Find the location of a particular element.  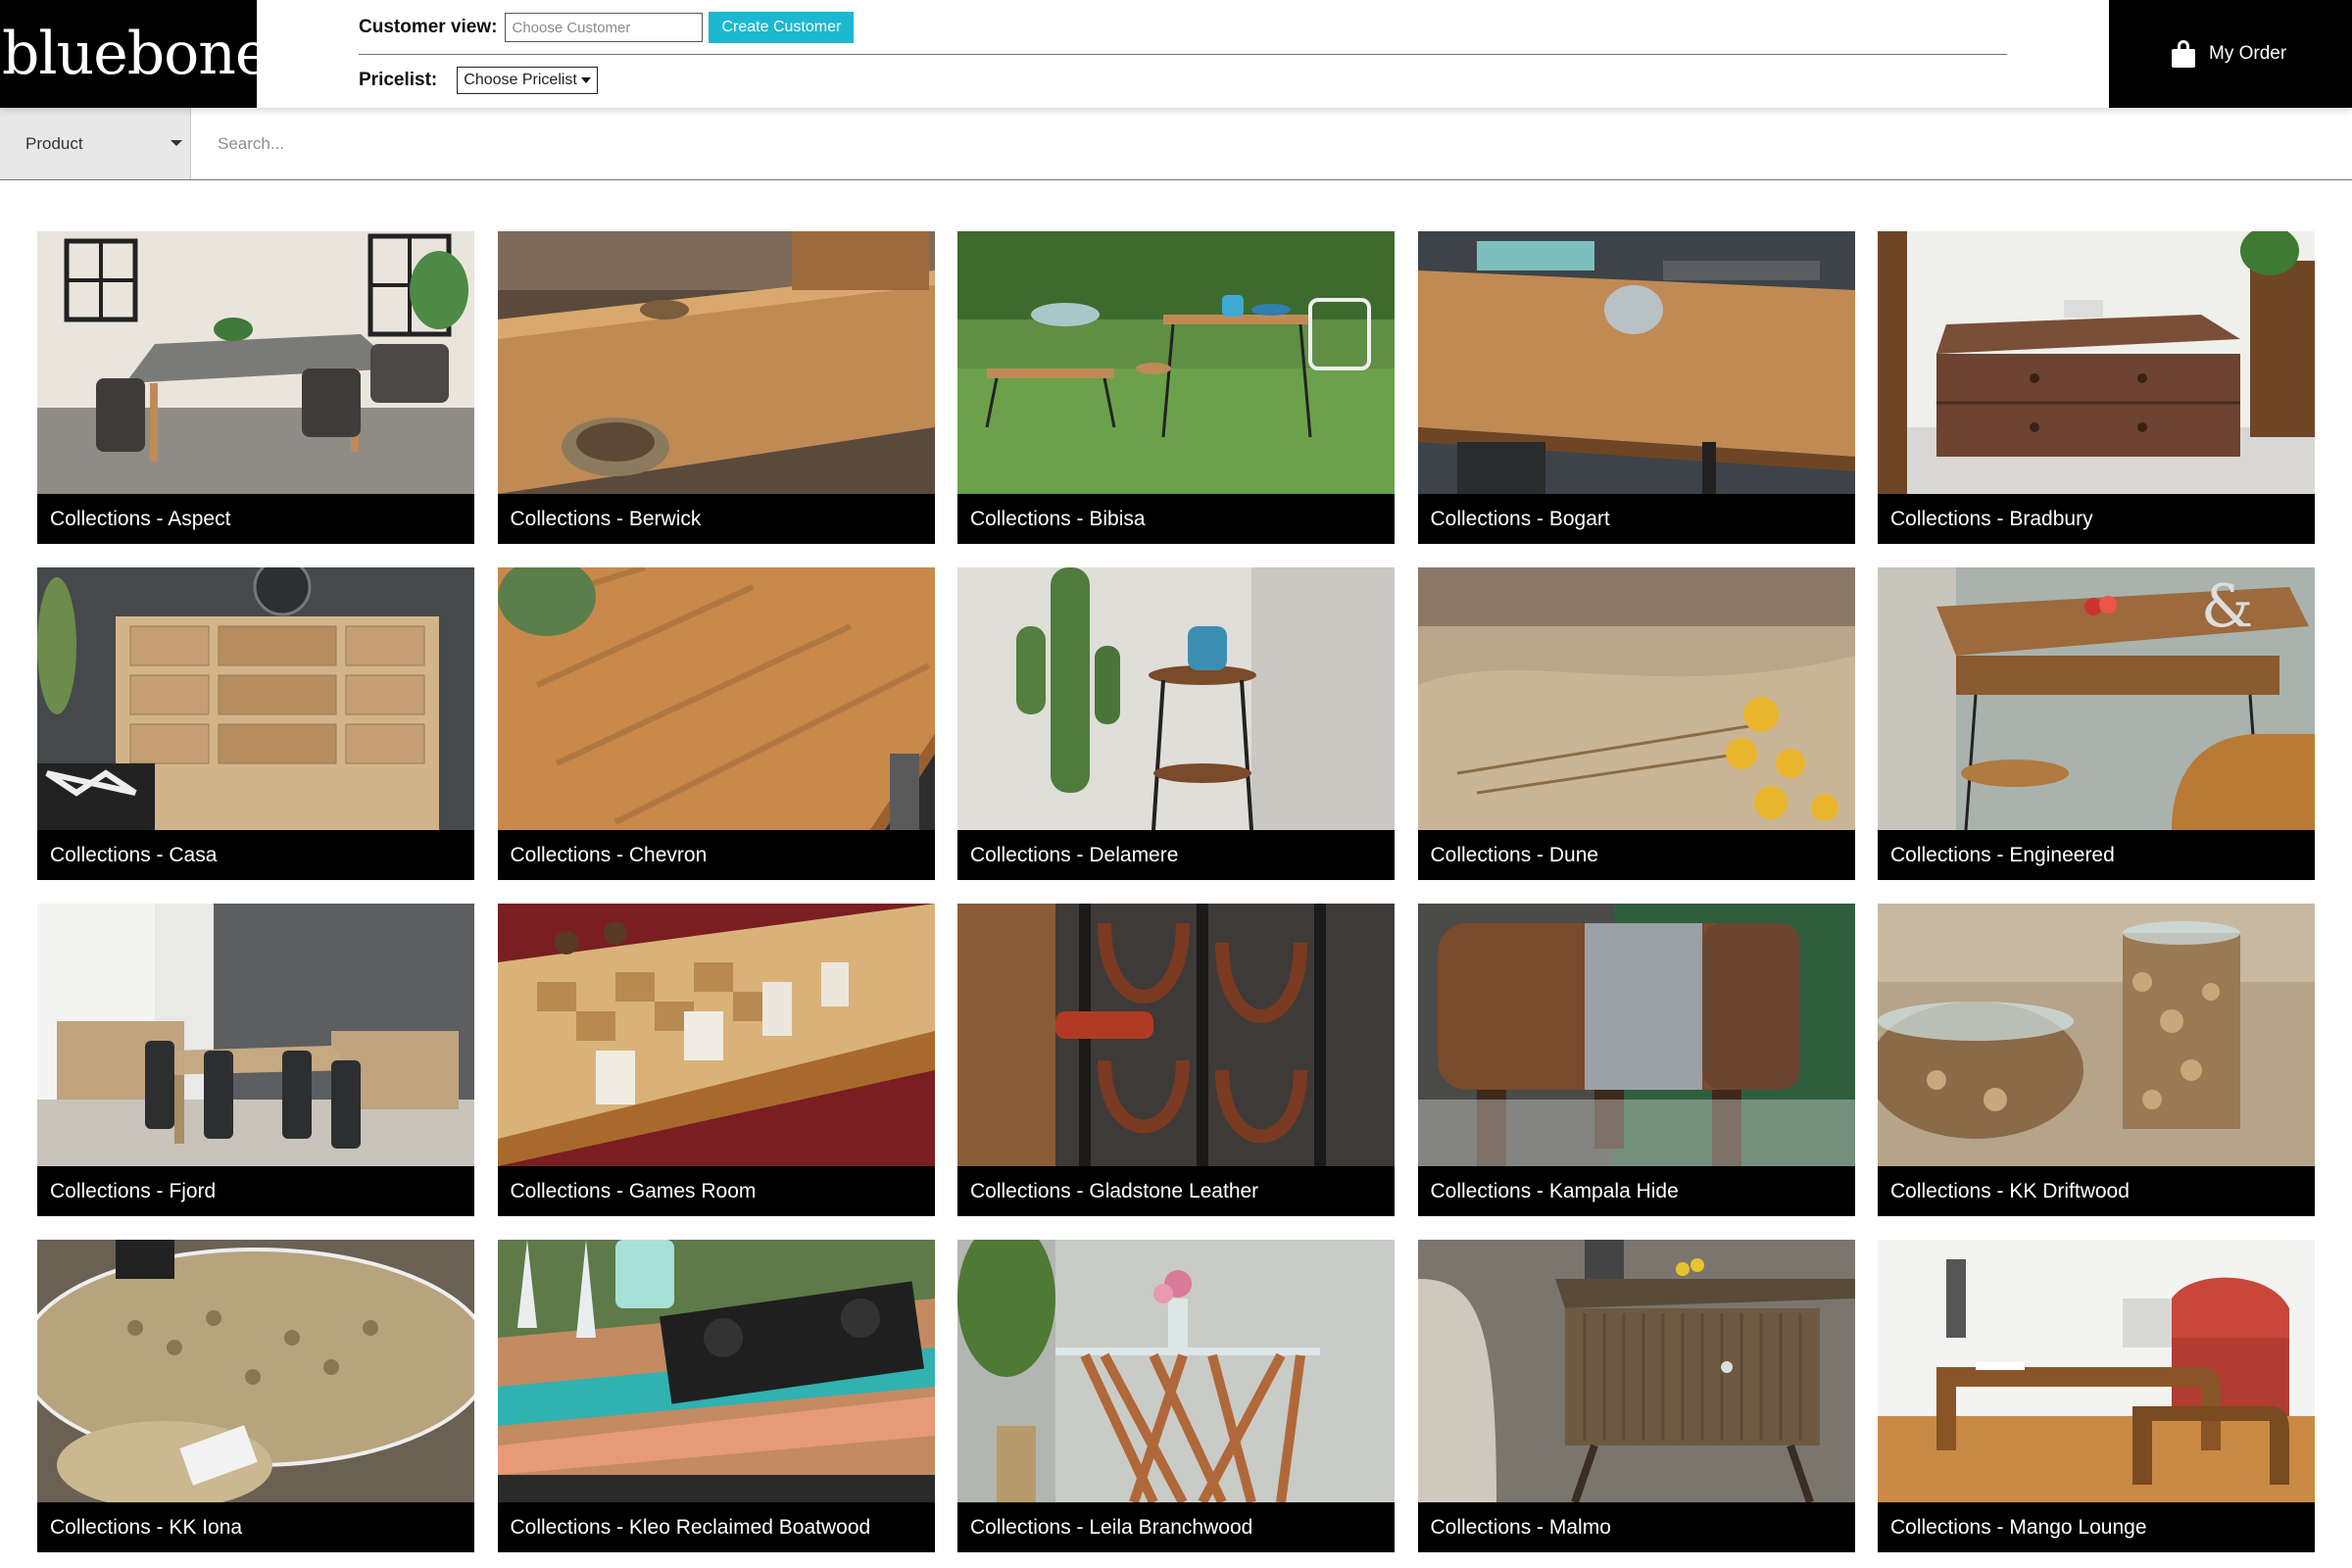

collection-card: Collections - Mango Lounge is located at coordinates (2096, 1396).